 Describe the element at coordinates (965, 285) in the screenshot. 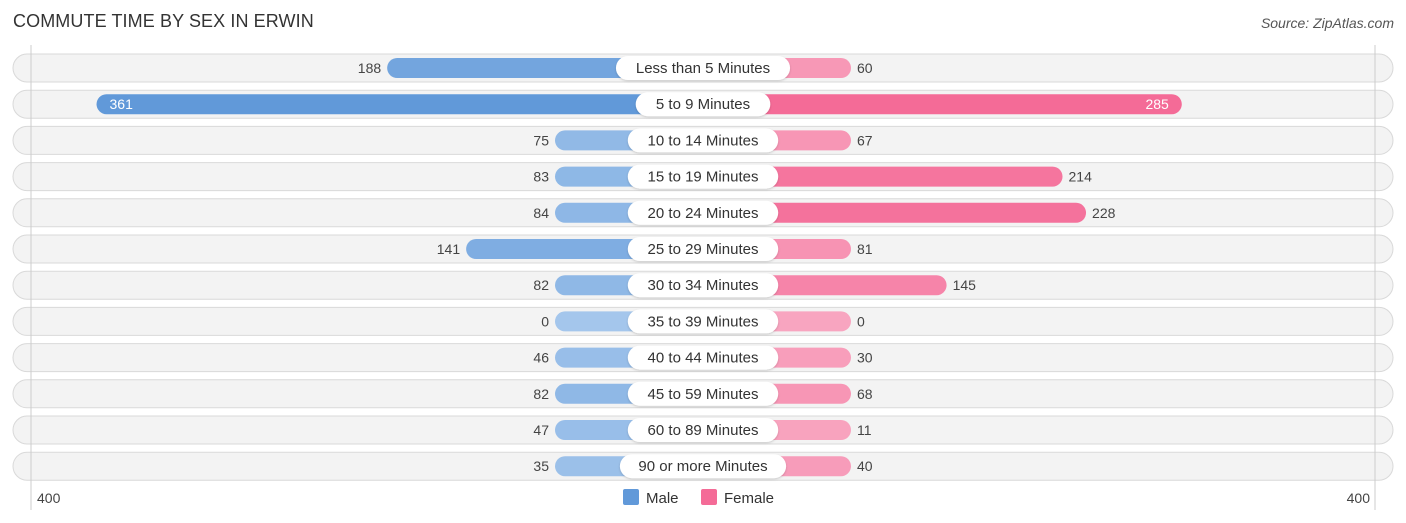

I see `value-label-female: 145` at that location.